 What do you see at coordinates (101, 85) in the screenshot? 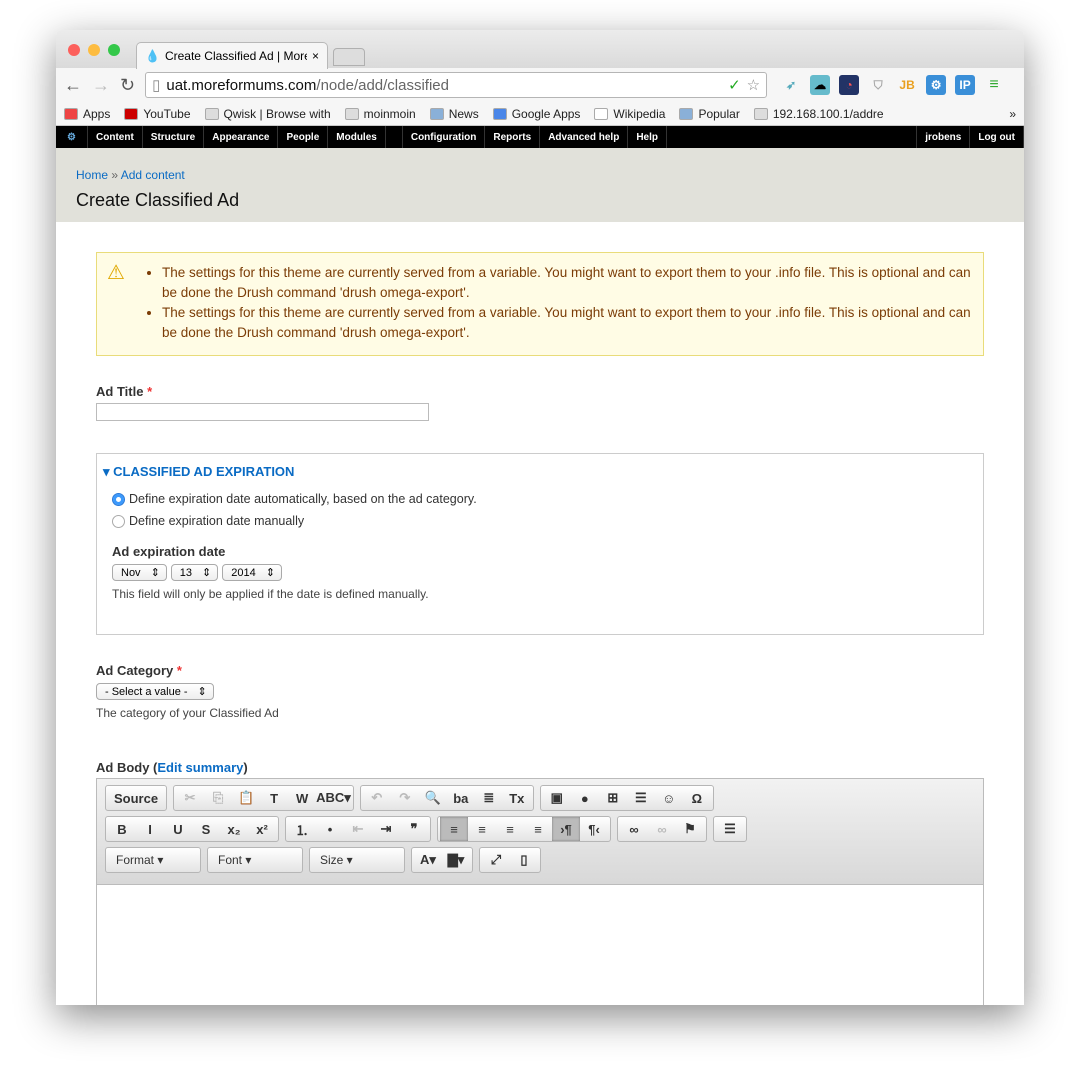
I see `forward-icon: →` at bounding box center [101, 85].